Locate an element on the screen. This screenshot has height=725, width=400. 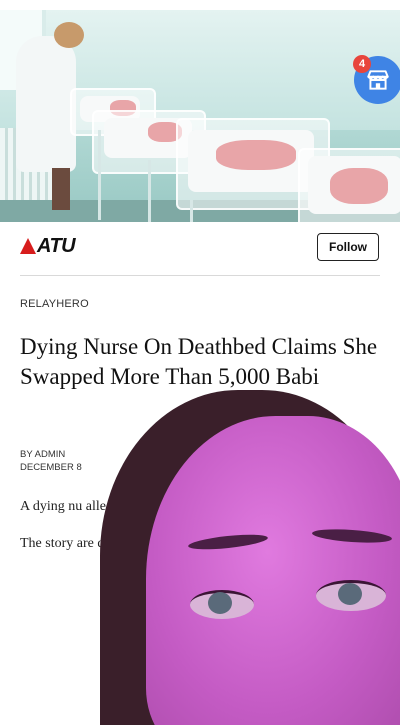
storefront-icon is located at coordinates (378, 80).